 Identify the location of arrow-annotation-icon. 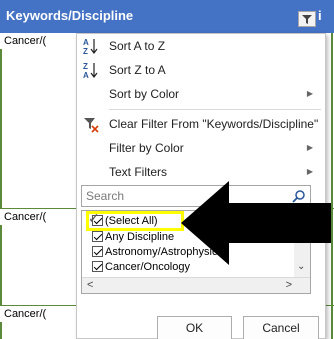
(256, 223).